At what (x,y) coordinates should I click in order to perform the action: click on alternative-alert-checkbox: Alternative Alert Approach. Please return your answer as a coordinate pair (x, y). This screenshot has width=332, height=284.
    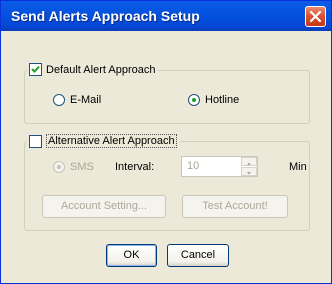
    Looking at the image, I should click on (103, 141).